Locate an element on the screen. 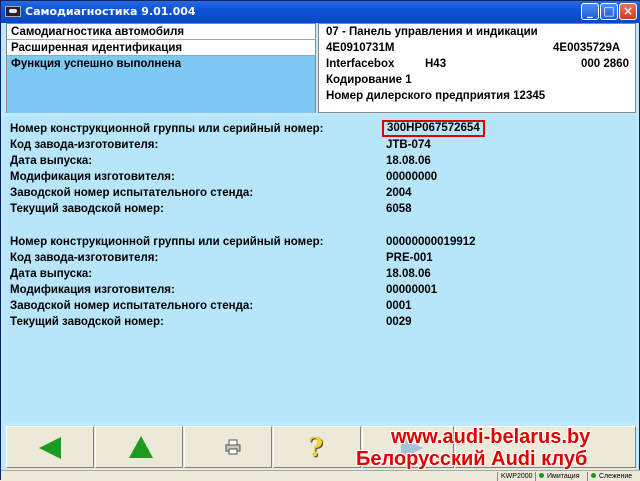 The width and height of the screenshot is (640, 481). minimize-button: _ is located at coordinates (590, 11).